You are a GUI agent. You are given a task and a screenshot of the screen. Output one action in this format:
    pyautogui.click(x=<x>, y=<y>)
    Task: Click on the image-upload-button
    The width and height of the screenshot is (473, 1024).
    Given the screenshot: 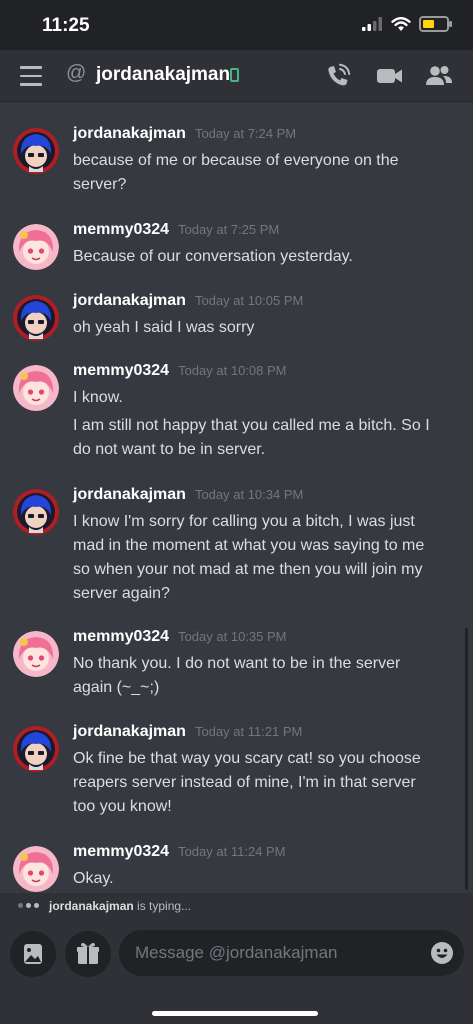 What is the action you would take?
    pyautogui.click(x=33, y=954)
    